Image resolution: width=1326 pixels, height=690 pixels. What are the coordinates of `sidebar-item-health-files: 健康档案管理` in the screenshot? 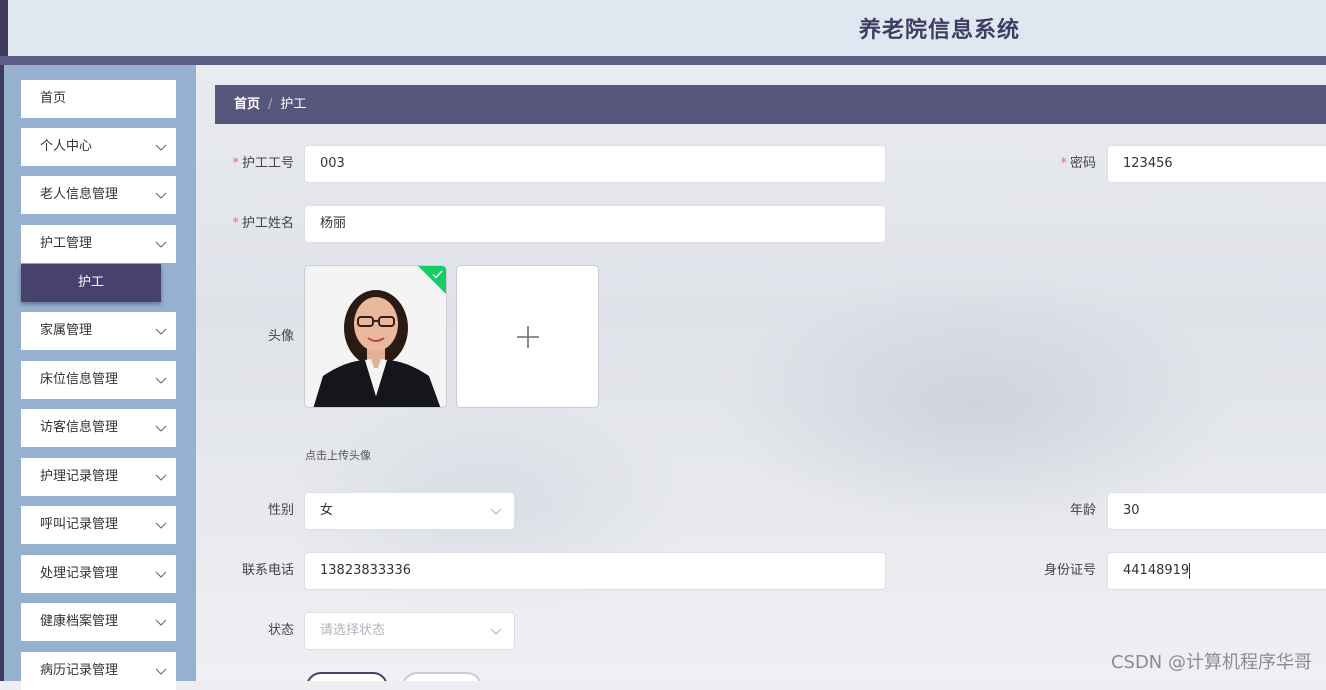 It's located at (98, 622).